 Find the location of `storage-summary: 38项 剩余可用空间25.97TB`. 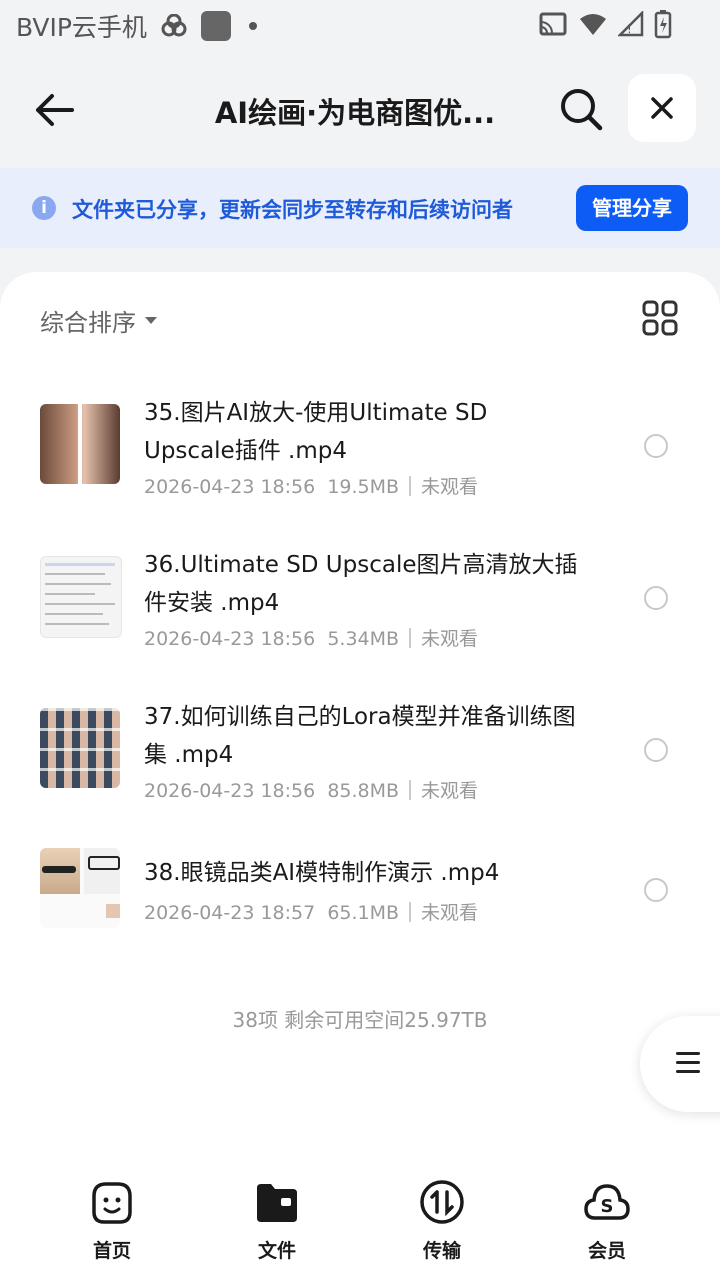

storage-summary: 38项 剩余可用空间25.97TB is located at coordinates (360, 1020).